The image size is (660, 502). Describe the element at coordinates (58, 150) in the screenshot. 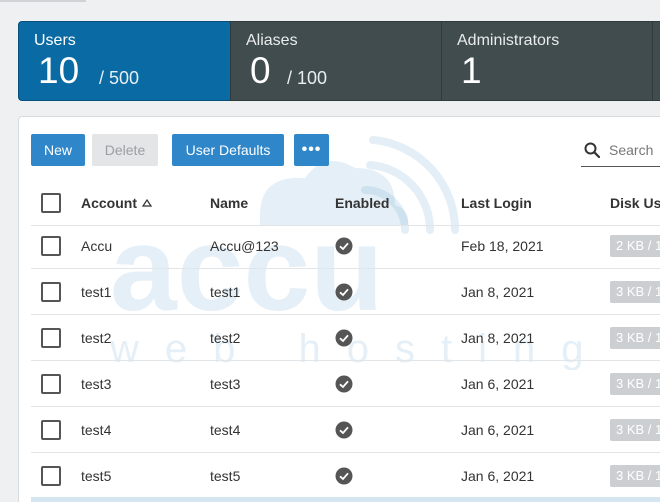

I see `new-user-button: New` at that location.